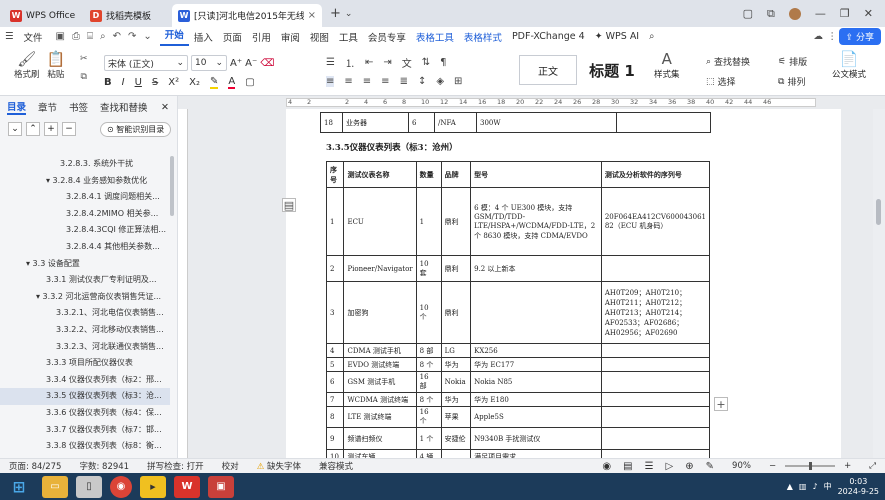 This screenshot has height=500, width=885. Describe the element at coordinates (387, 62) in the screenshot. I see `indent-increase-icon: ⇥` at that location.